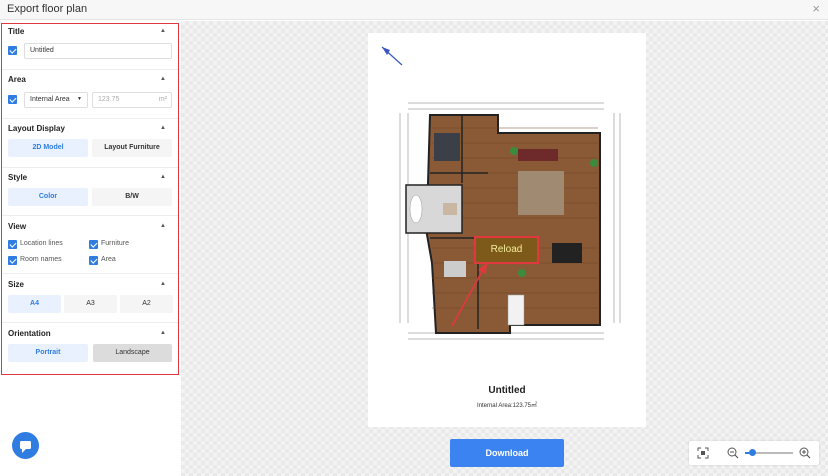  I want to click on section-title-view: View, so click(17, 226).